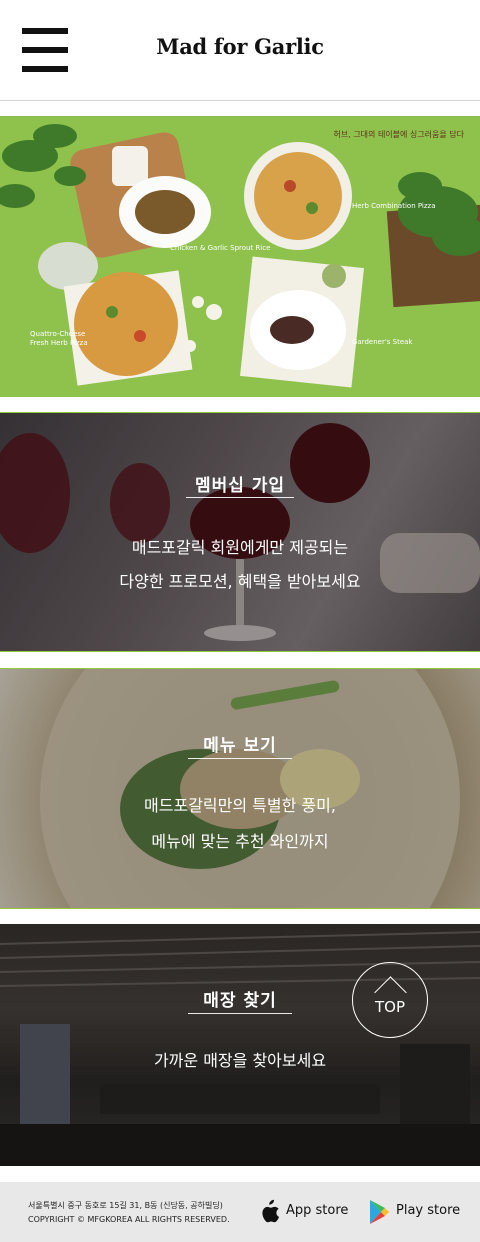 Image resolution: width=480 pixels, height=1242 pixels. What do you see at coordinates (240, 46) in the screenshot?
I see `brand-logo: Mad for Garlic` at bounding box center [240, 46].